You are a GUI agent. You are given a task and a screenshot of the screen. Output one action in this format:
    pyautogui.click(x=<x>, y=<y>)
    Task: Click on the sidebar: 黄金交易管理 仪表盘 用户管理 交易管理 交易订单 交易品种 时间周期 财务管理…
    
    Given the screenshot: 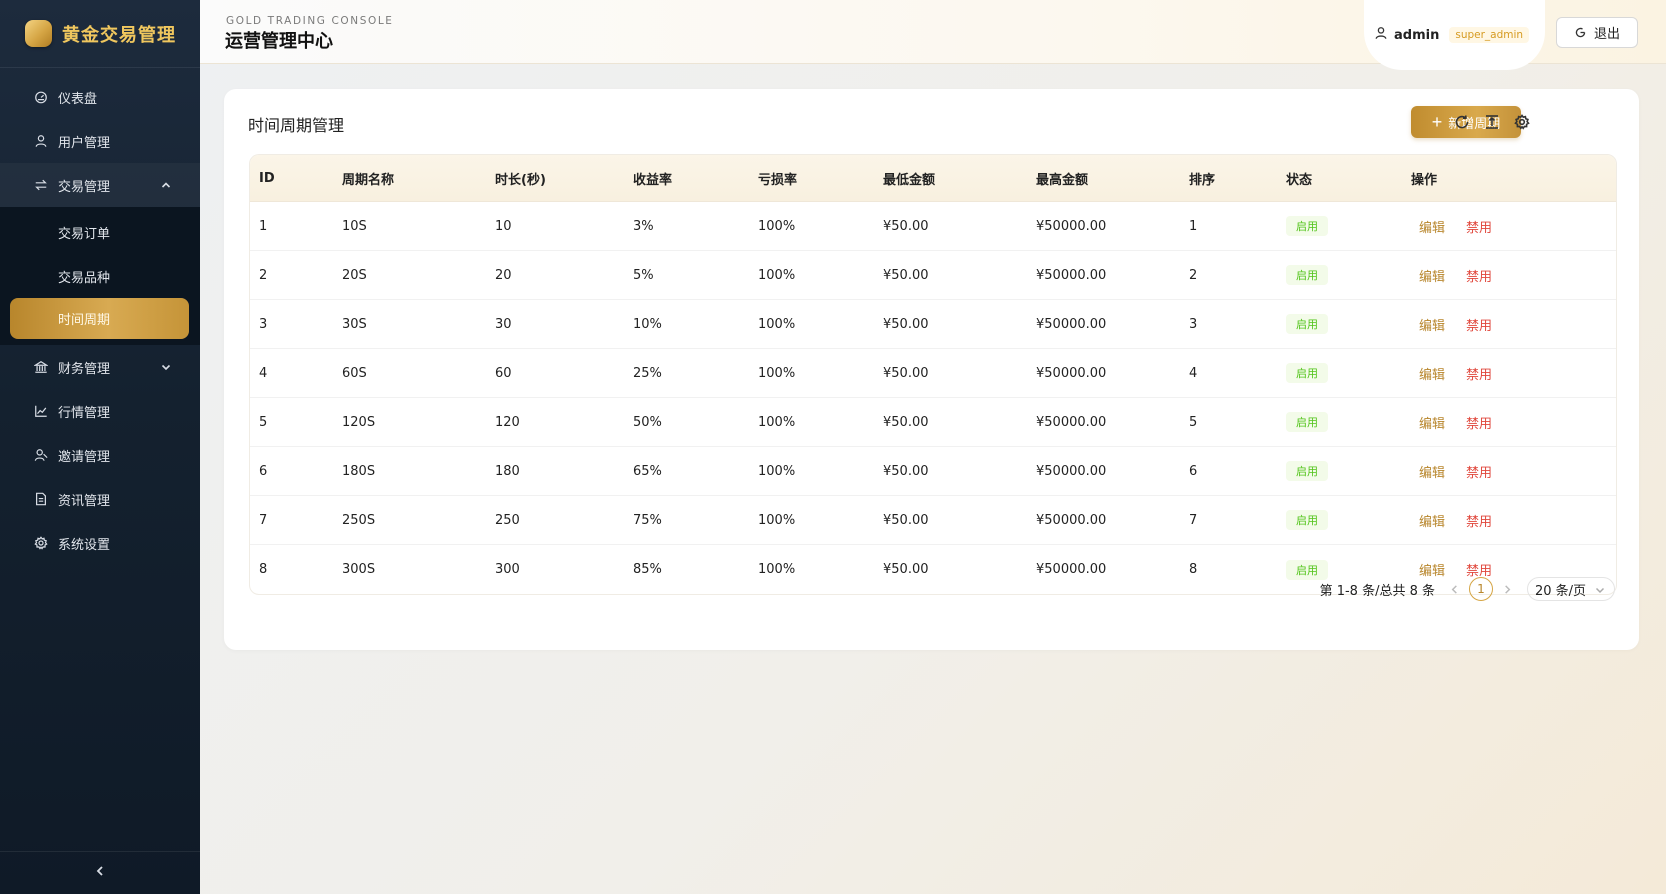 What is the action you would take?
    pyautogui.click(x=100, y=447)
    